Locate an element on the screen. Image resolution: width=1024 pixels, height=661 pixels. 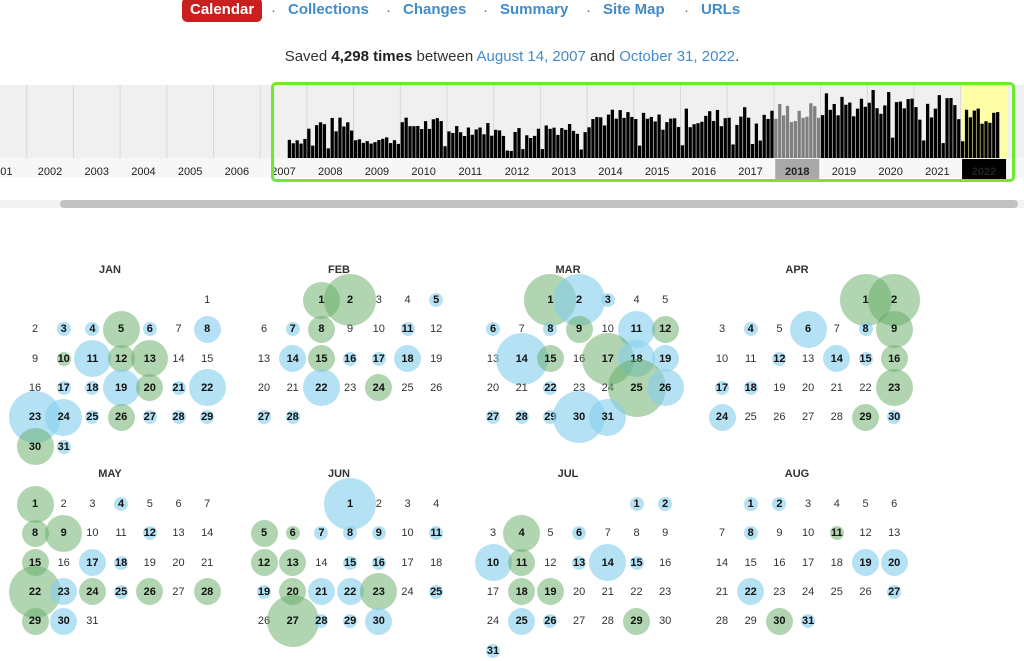
day-number: 5 is located at coordinates (436, 300).